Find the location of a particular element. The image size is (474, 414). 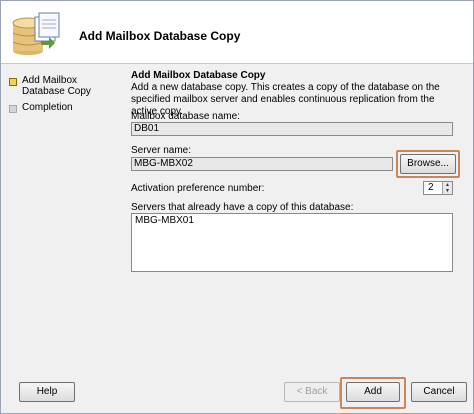

wizard-footer: Help < Back Add Cancel is located at coordinates (237, 392).